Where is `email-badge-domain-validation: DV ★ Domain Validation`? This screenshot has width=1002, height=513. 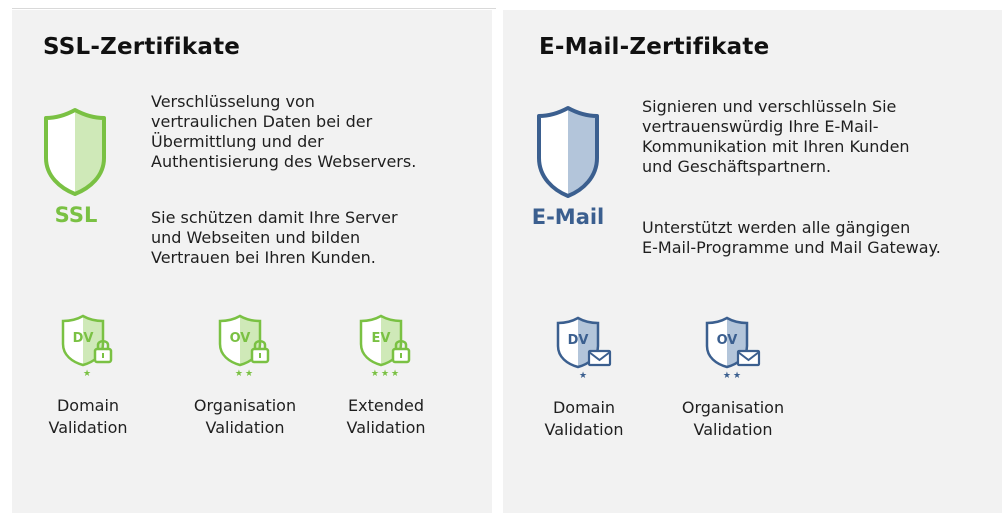 email-badge-domain-validation: DV ★ Domain Validation is located at coordinates (584, 378).